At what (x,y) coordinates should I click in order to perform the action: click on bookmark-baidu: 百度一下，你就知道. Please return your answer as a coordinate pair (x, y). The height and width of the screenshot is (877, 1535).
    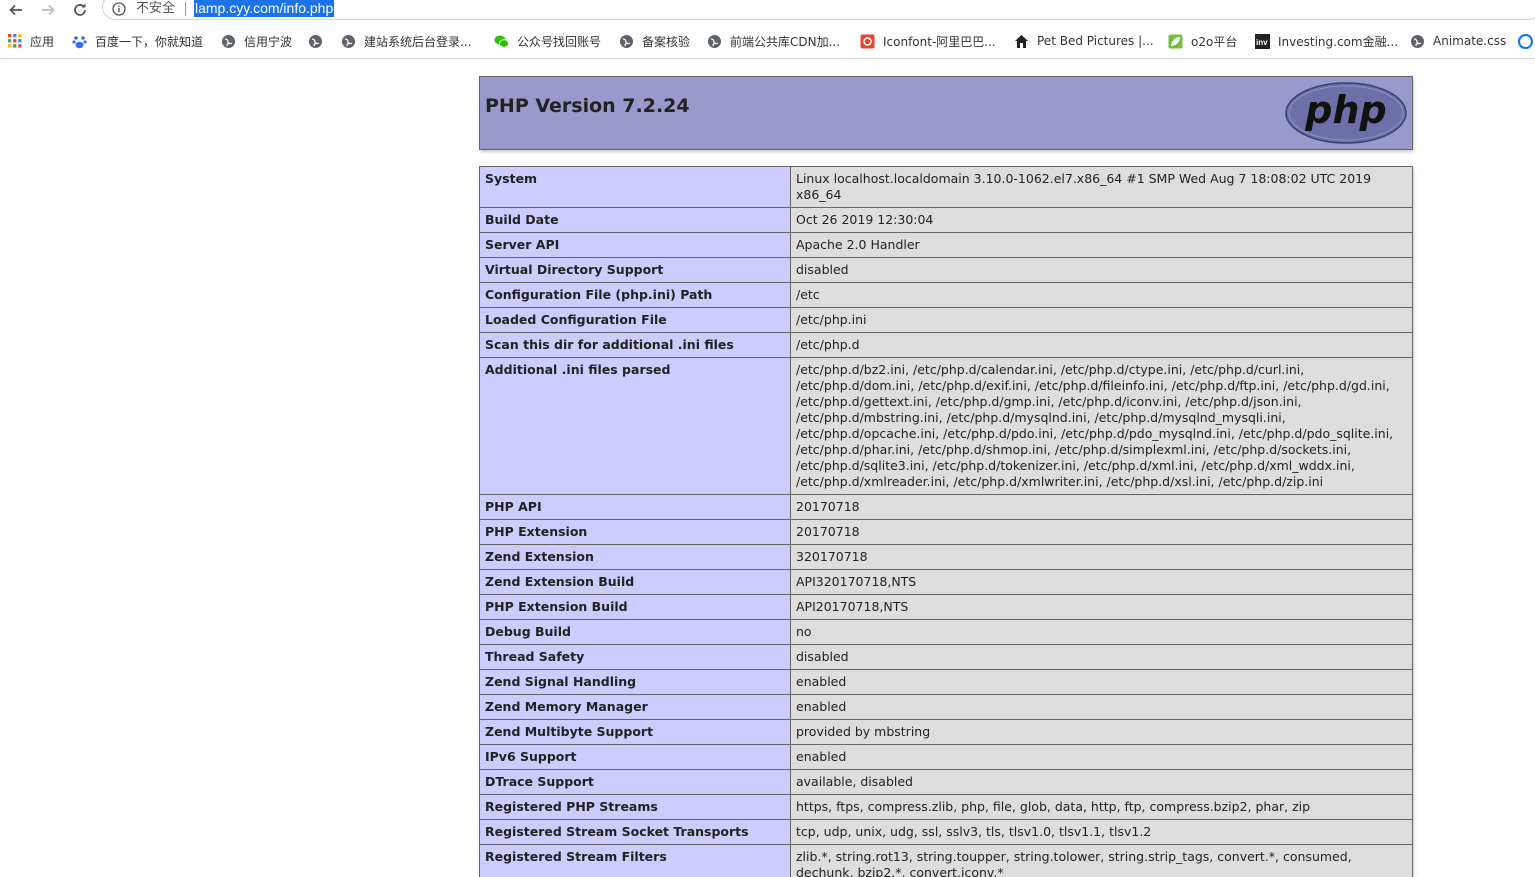
    Looking at the image, I should click on (137, 41).